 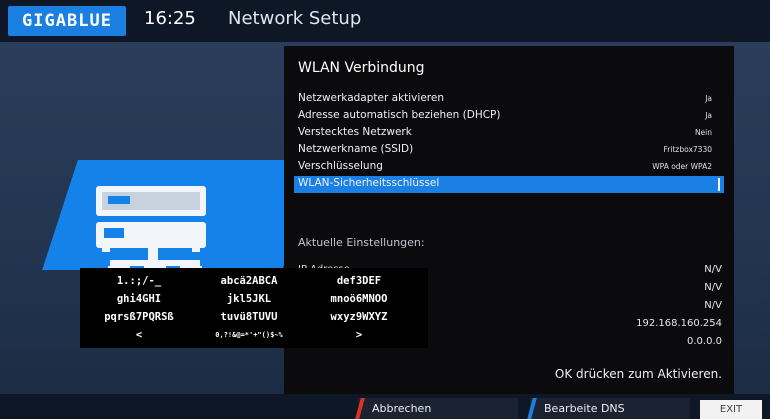 I want to click on keyboard-key-forward: >, so click(x=359, y=335).